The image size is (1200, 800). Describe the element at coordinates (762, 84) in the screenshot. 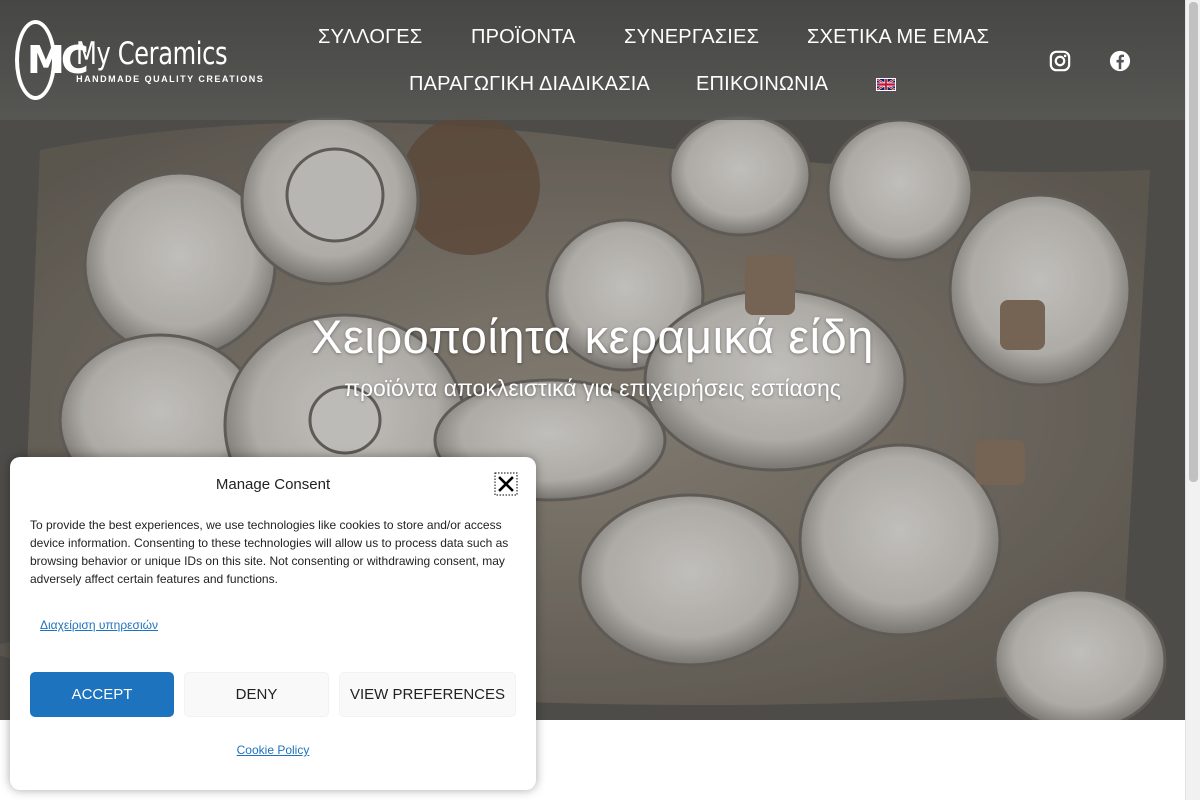

I see `nav-item-contact: ΕΠΙΚΟΙΝΩΝΙΑ` at that location.